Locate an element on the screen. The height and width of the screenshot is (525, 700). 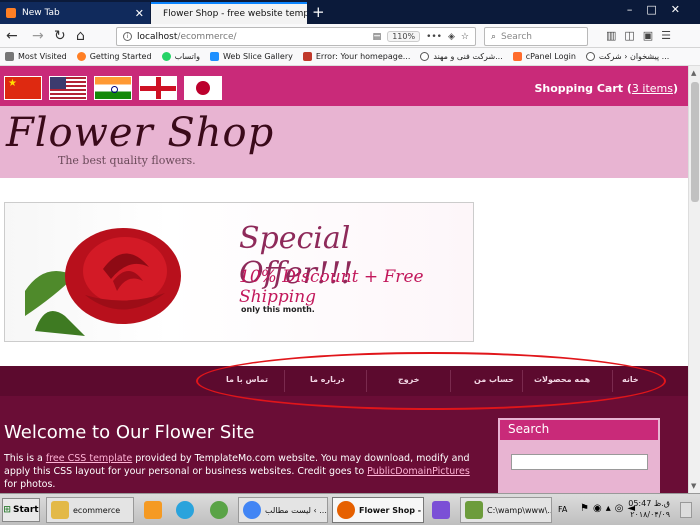
page-scrollbar: ▲ ▼ is located at coordinates (694, 279).